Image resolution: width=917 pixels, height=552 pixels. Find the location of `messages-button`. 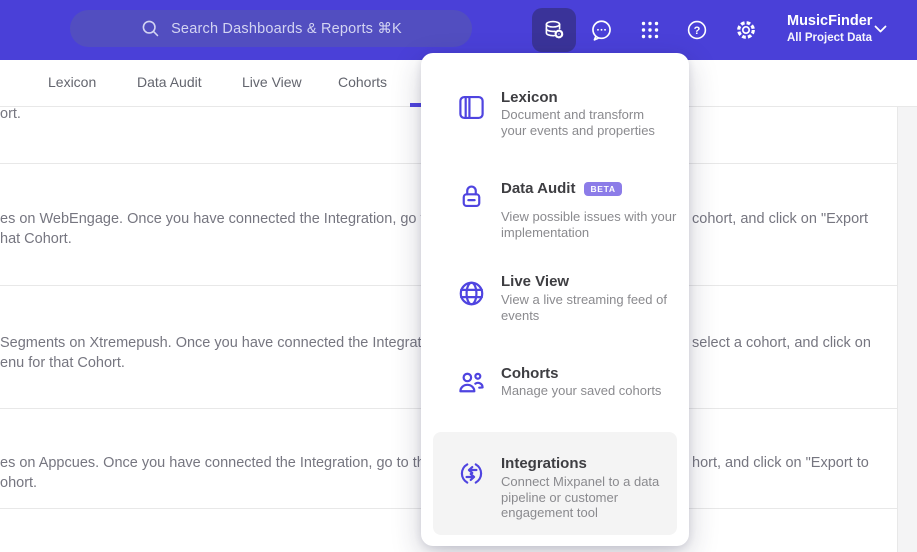

messages-button is located at coordinates (601, 30).